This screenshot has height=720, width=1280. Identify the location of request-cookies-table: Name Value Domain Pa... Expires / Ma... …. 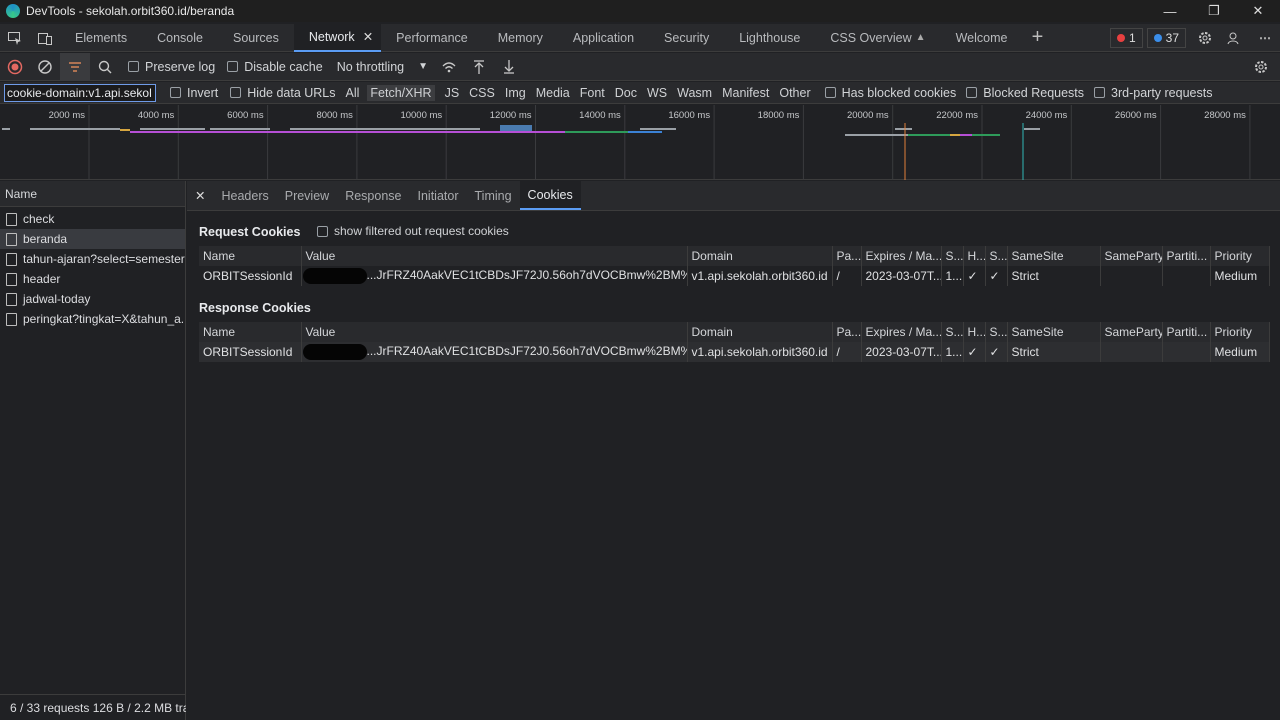
(734, 266).